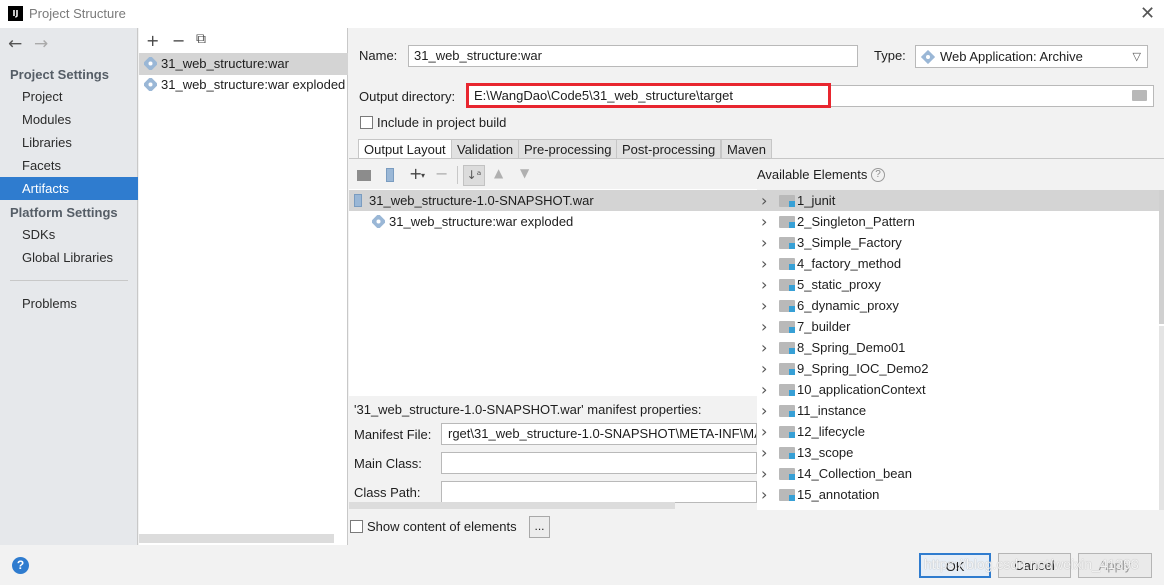  What do you see at coordinates (69, 119) in the screenshot?
I see `sidebar-item-modules: Modules` at bounding box center [69, 119].